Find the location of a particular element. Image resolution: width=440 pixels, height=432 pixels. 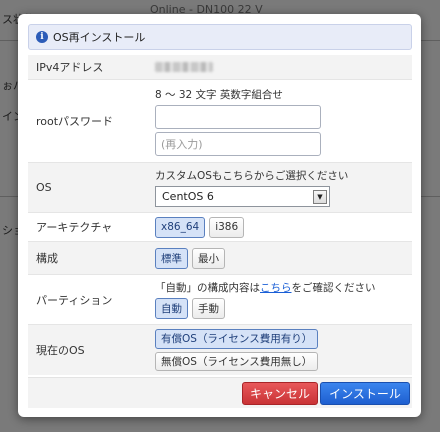

ipv4-row: IPv4アドレス is located at coordinates (220, 67).